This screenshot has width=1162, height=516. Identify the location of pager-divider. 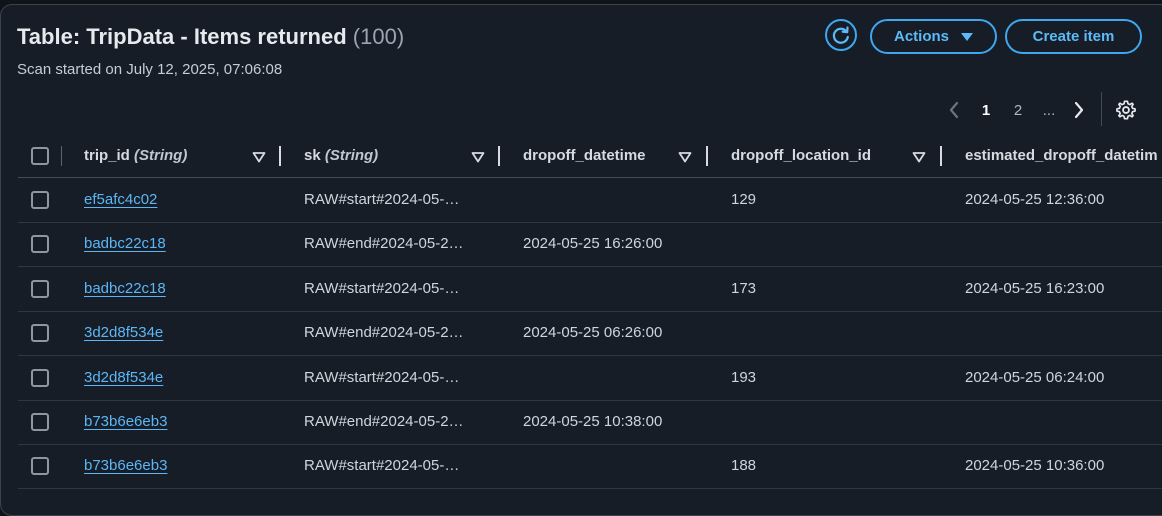
(1101, 109).